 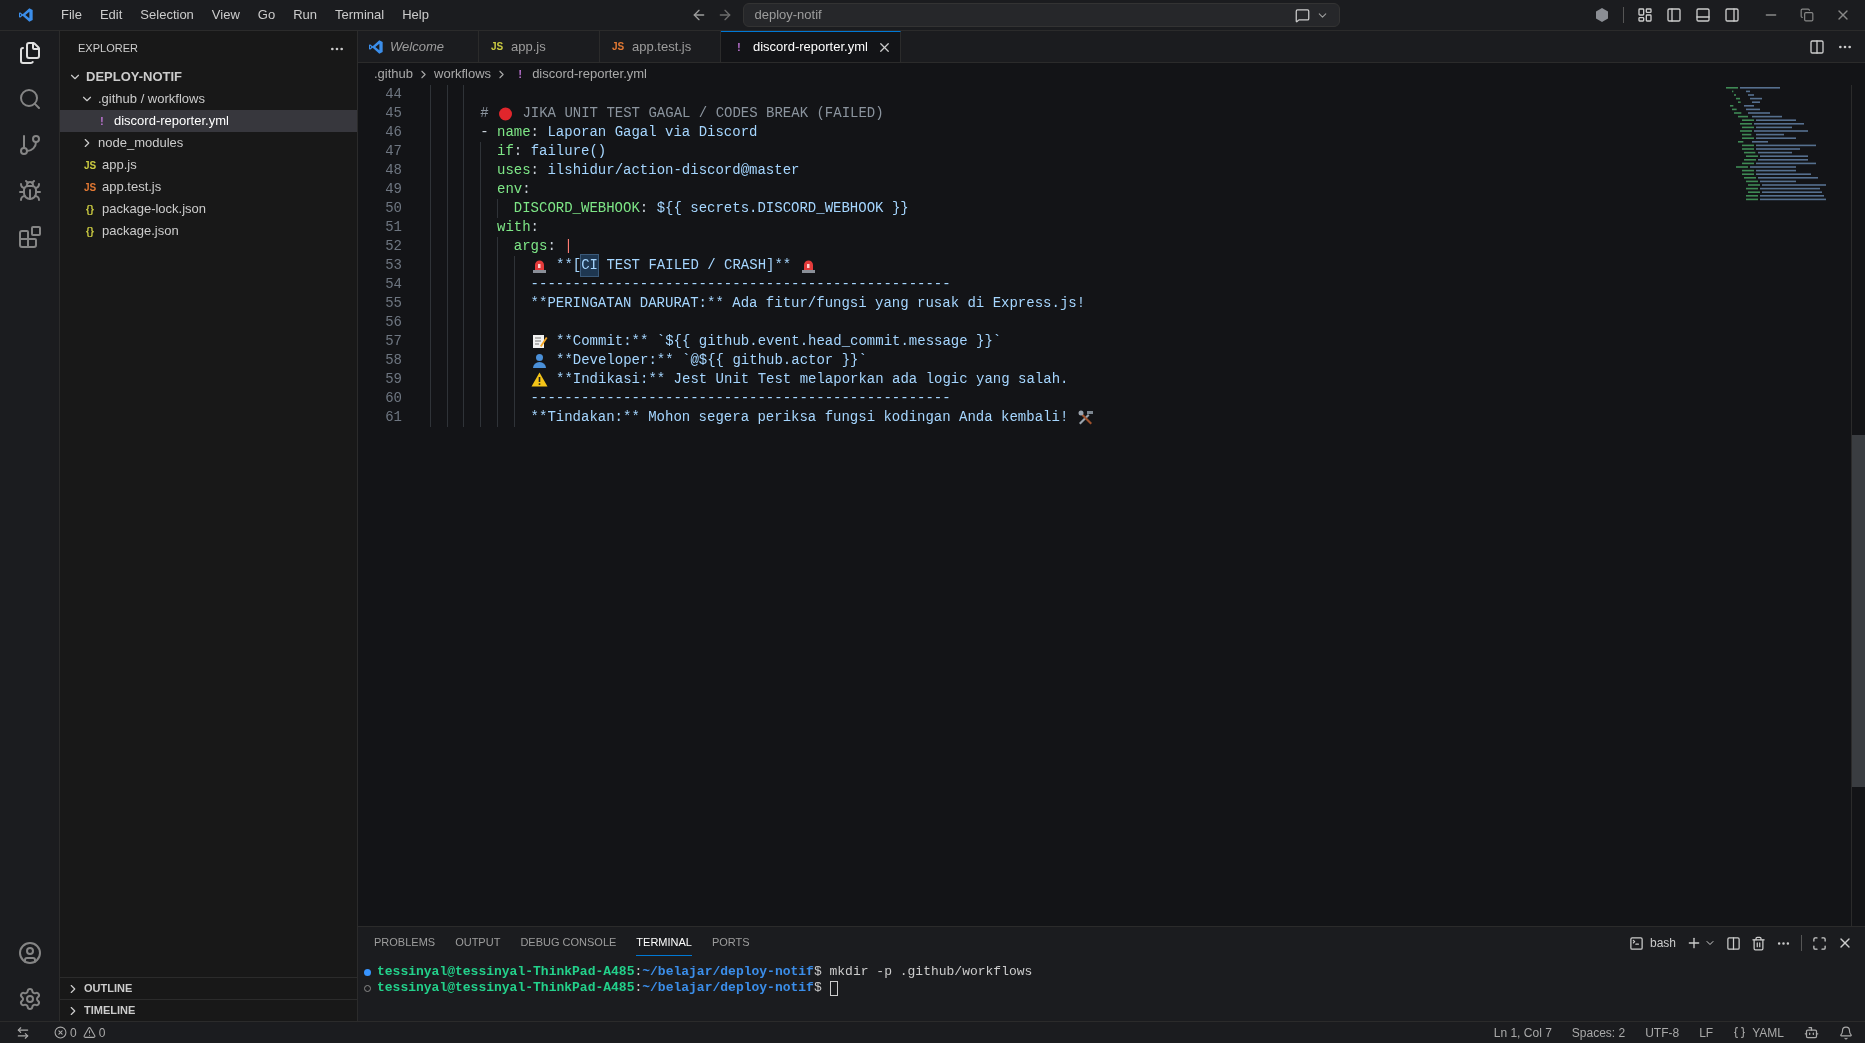 I want to click on indentation-status: Spaces: 2, so click(x=1598, y=1032).